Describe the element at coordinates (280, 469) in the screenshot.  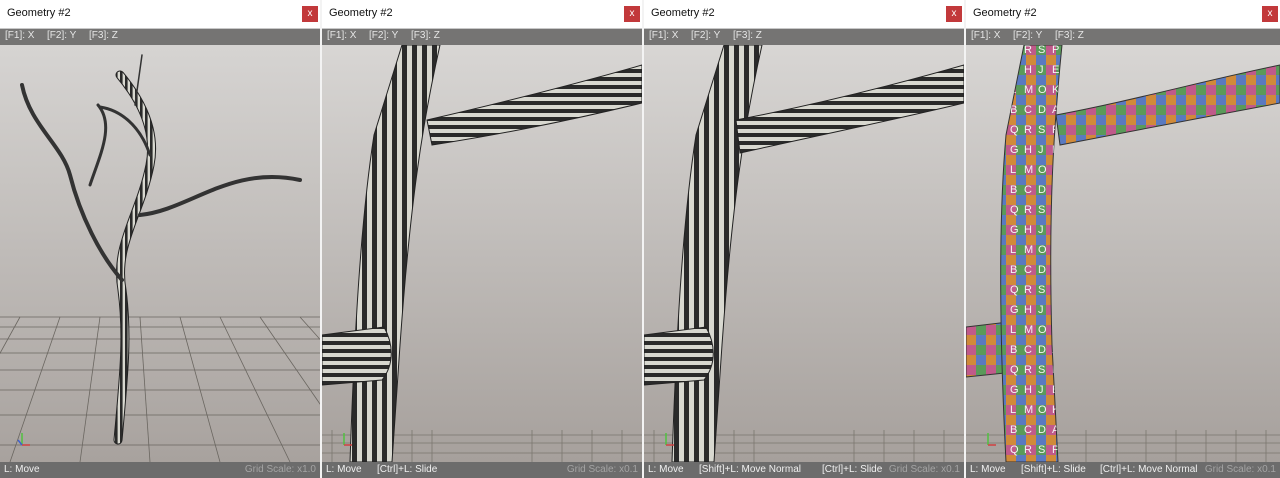
I see `grid-scale-label: Grid Scale: x1.0` at that location.